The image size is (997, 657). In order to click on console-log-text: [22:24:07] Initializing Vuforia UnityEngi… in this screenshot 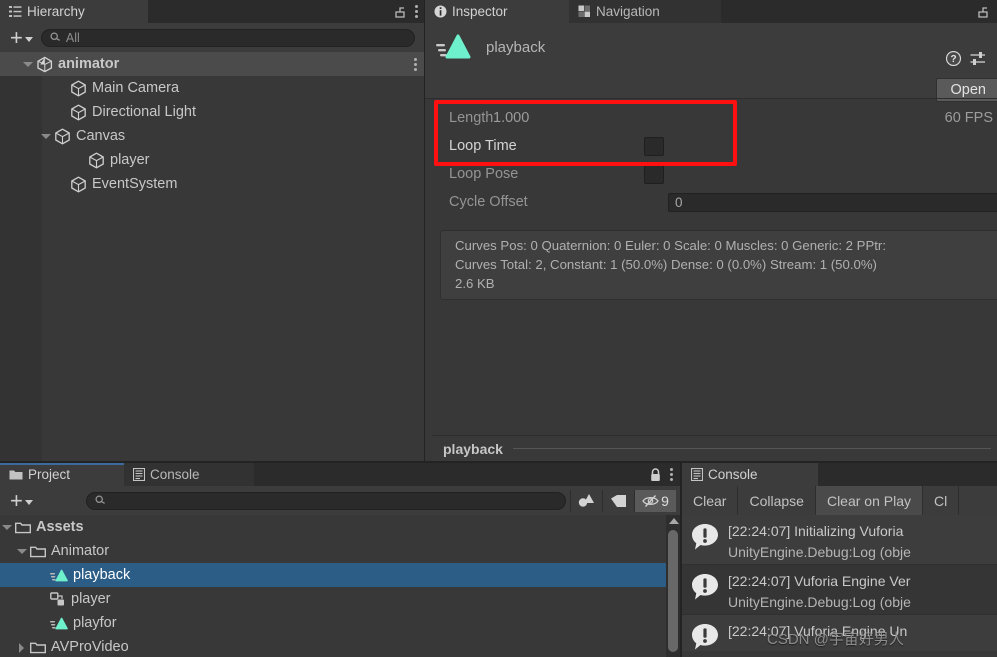, I will do `click(819, 542)`.